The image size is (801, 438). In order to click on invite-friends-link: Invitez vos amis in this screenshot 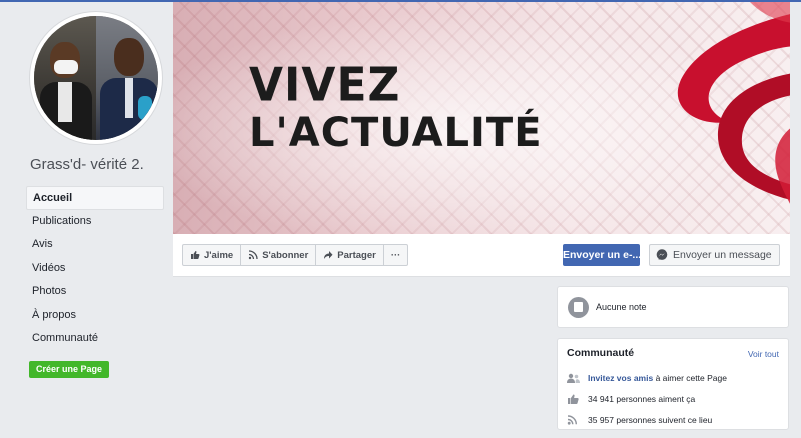, I will do `click(620, 378)`.